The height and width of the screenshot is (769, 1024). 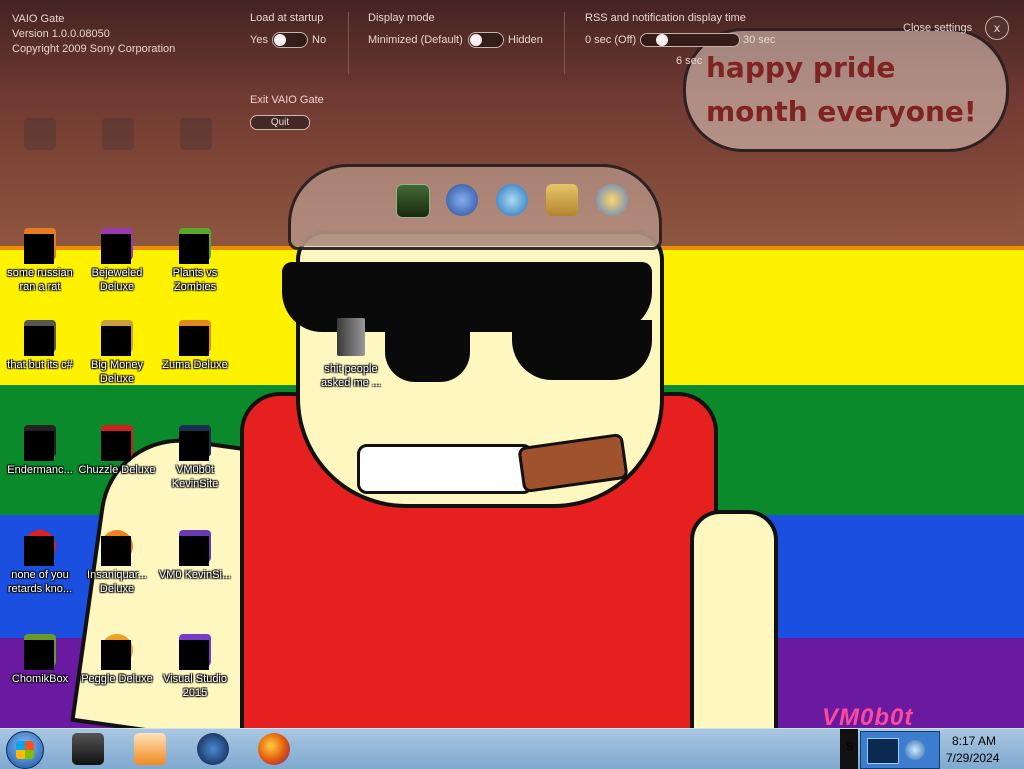 What do you see at coordinates (427, 349) in the screenshot?
I see `doodle-lens-left` at bounding box center [427, 349].